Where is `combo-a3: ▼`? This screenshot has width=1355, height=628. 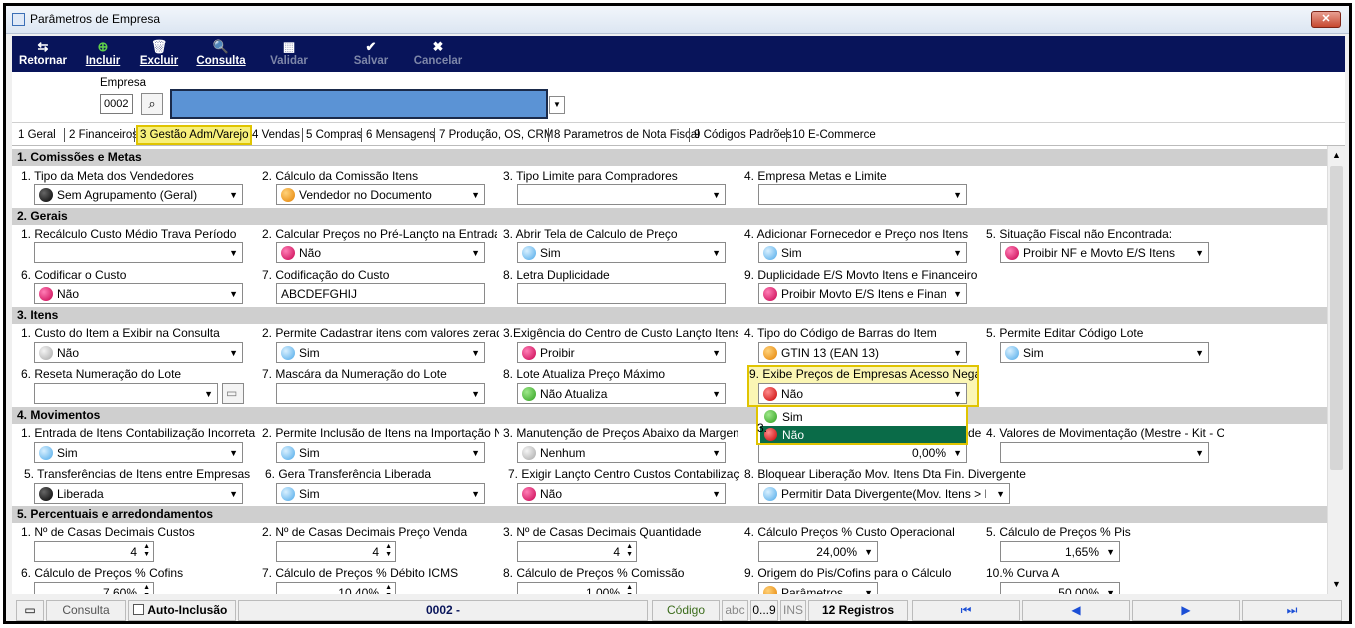 combo-a3: ▼ is located at coordinates (621, 194).